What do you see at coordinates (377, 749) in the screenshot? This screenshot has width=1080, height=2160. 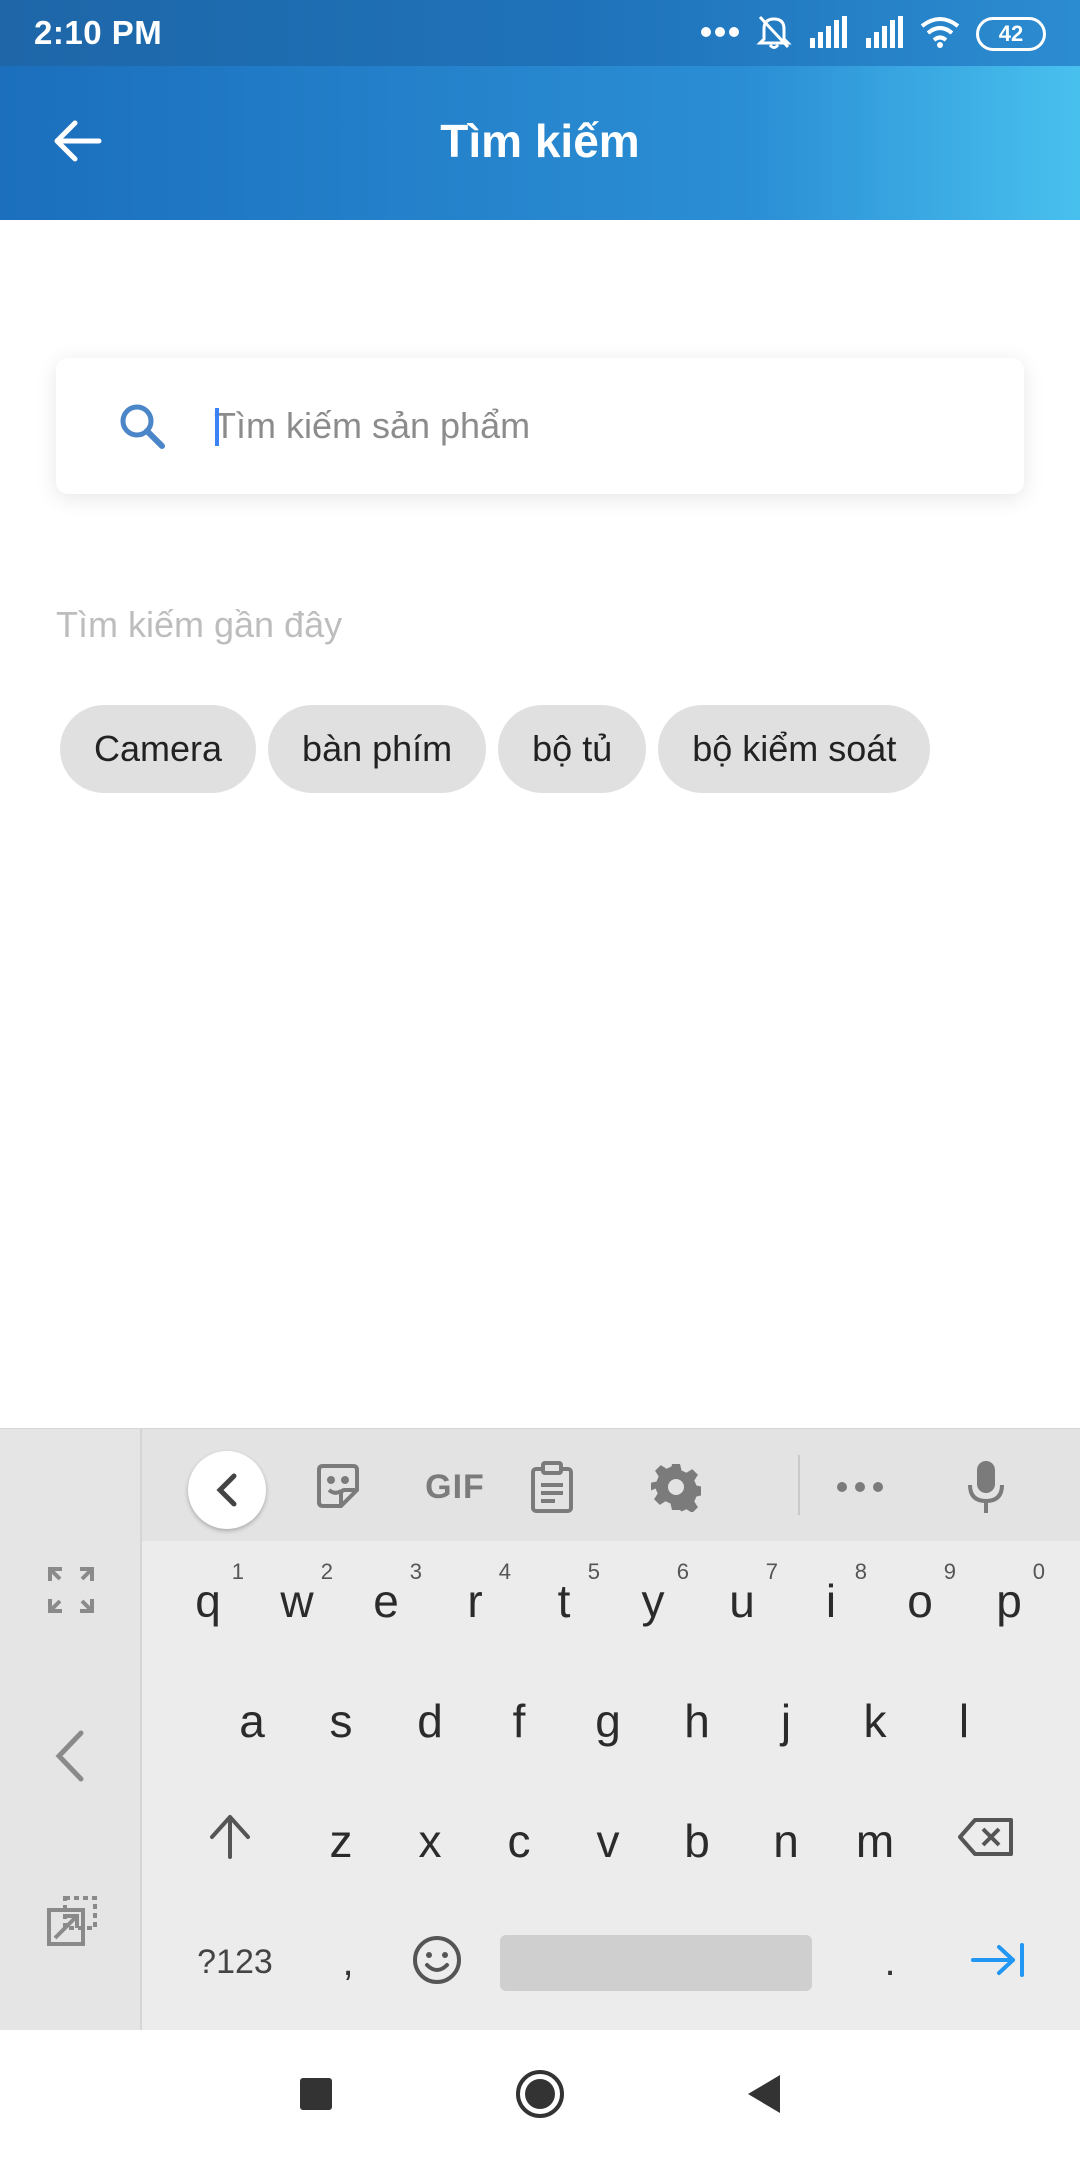 I see `recent-chip: bàn phím` at bounding box center [377, 749].